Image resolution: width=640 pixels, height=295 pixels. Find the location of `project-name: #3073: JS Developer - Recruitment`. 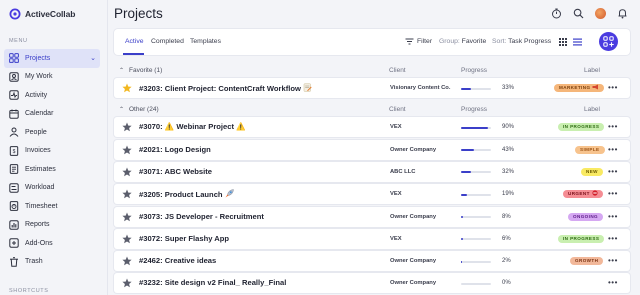

project-name: #3073: JS Developer - Recruitment is located at coordinates (201, 216).